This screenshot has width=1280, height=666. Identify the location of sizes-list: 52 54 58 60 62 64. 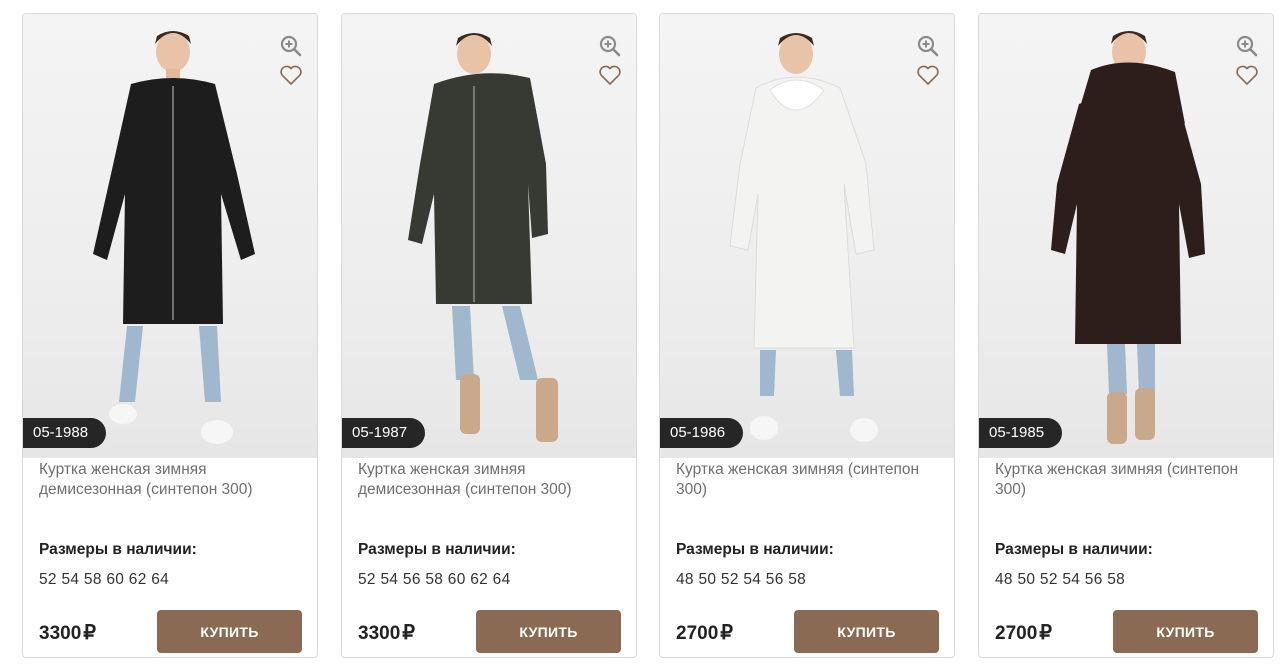
(104, 579).